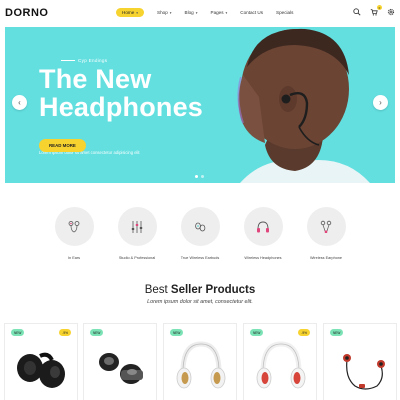 The image size is (400, 400). What do you see at coordinates (26, 13) in the screenshot?
I see `site-logo: DORNO` at bounding box center [26, 13].